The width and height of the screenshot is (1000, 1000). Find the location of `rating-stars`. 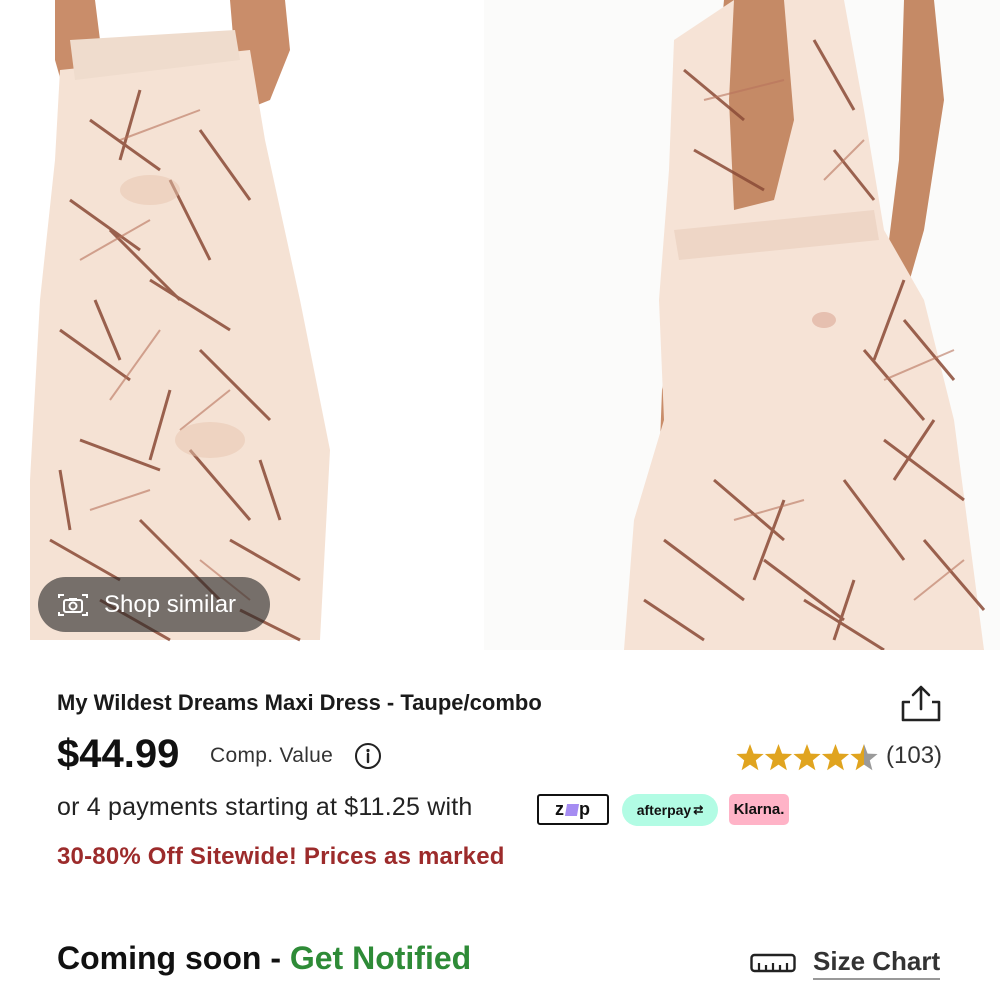

rating-stars is located at coordinates (807, 757).